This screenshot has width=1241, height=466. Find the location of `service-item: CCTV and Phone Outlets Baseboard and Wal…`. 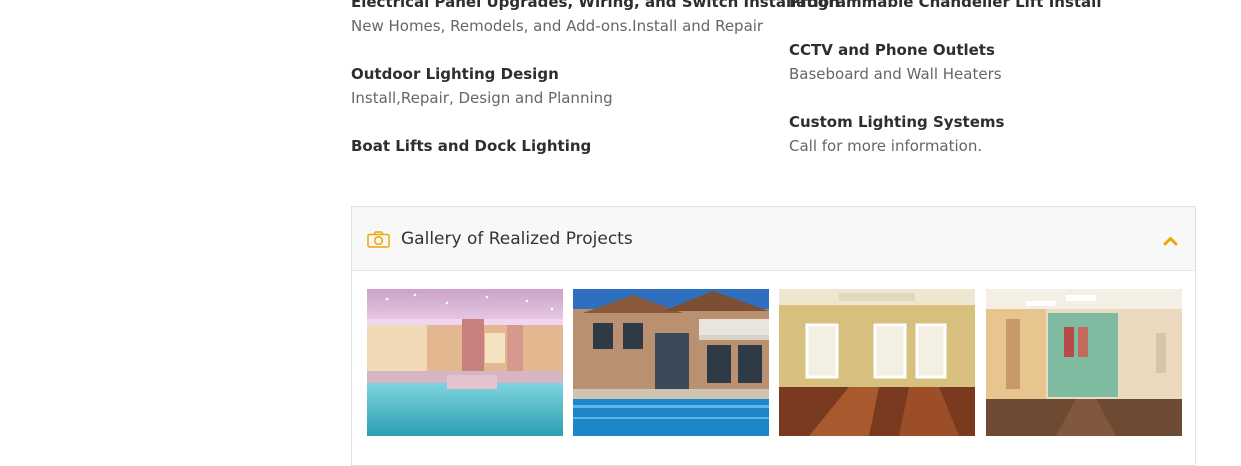

service-item: CCTV and Phone Outlets Baseboard and Wal… is located at coordinates (1004, 62).